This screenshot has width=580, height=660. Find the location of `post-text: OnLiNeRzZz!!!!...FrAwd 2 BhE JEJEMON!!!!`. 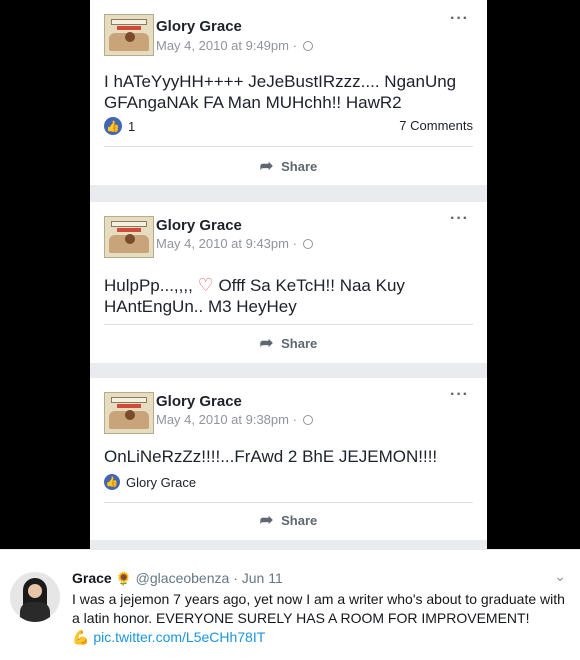

post-text: OnLiNeRzZz!!!!...FrAwd 2 BhE JEJEMON!!!! is located at coordinates (271, 456).